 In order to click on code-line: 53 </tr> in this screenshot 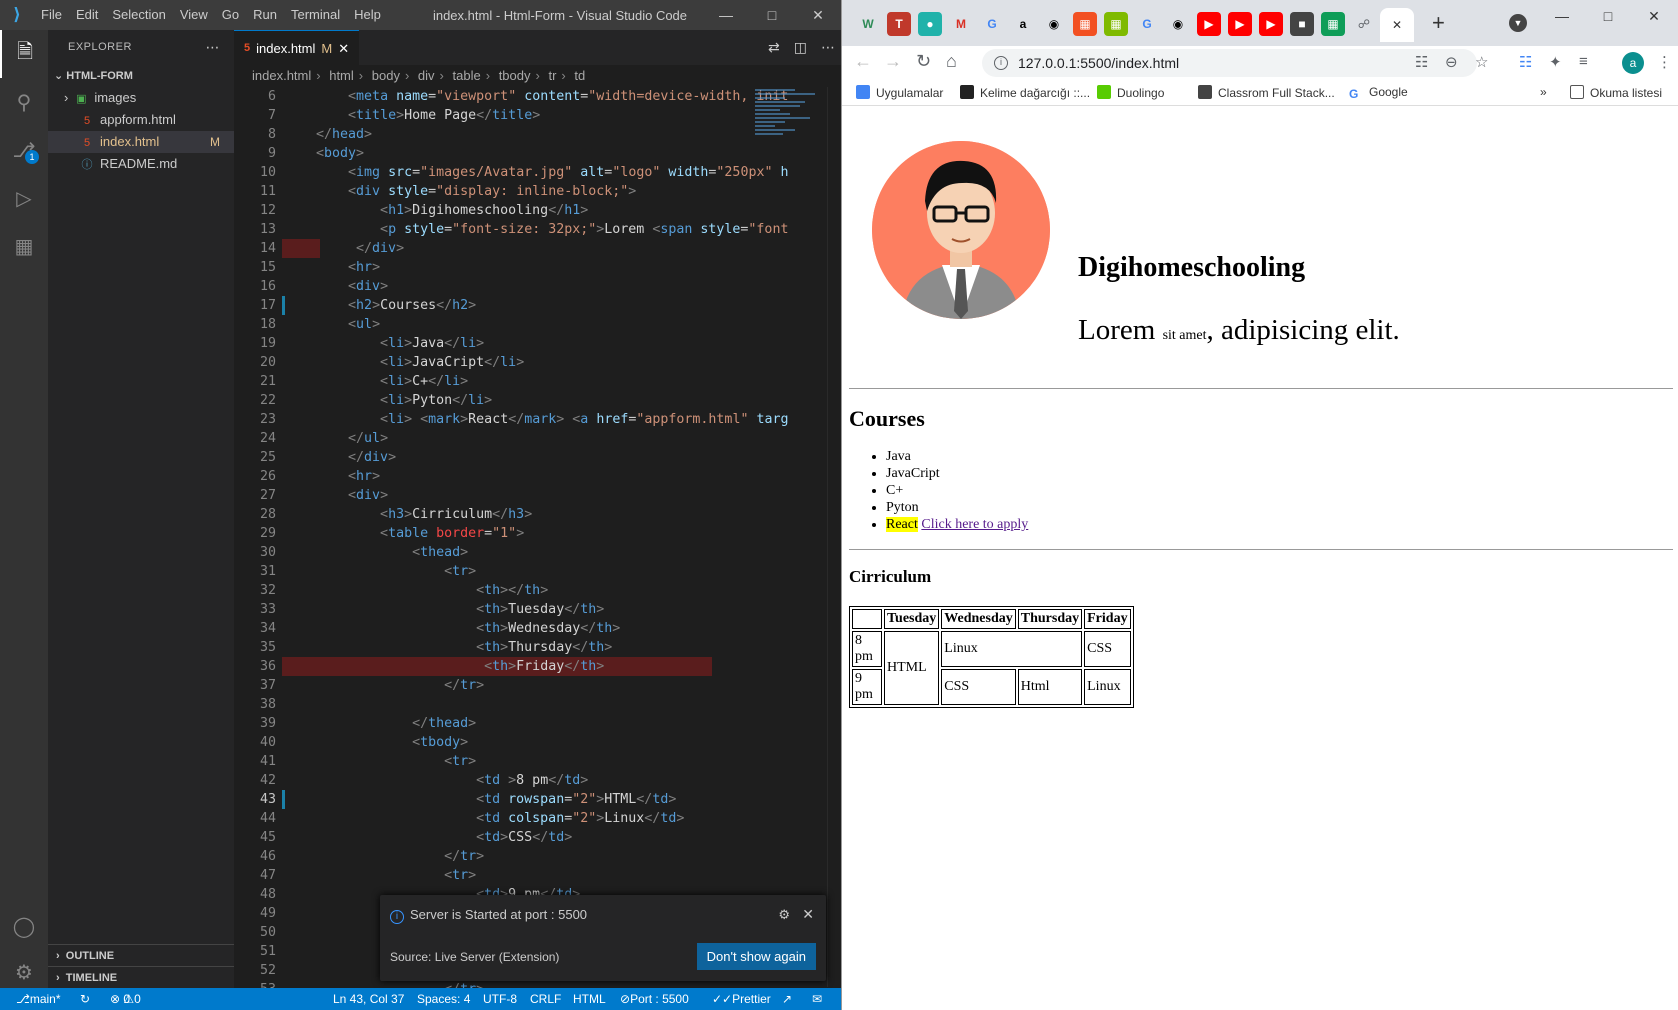, I will do `click(537, 984)`.